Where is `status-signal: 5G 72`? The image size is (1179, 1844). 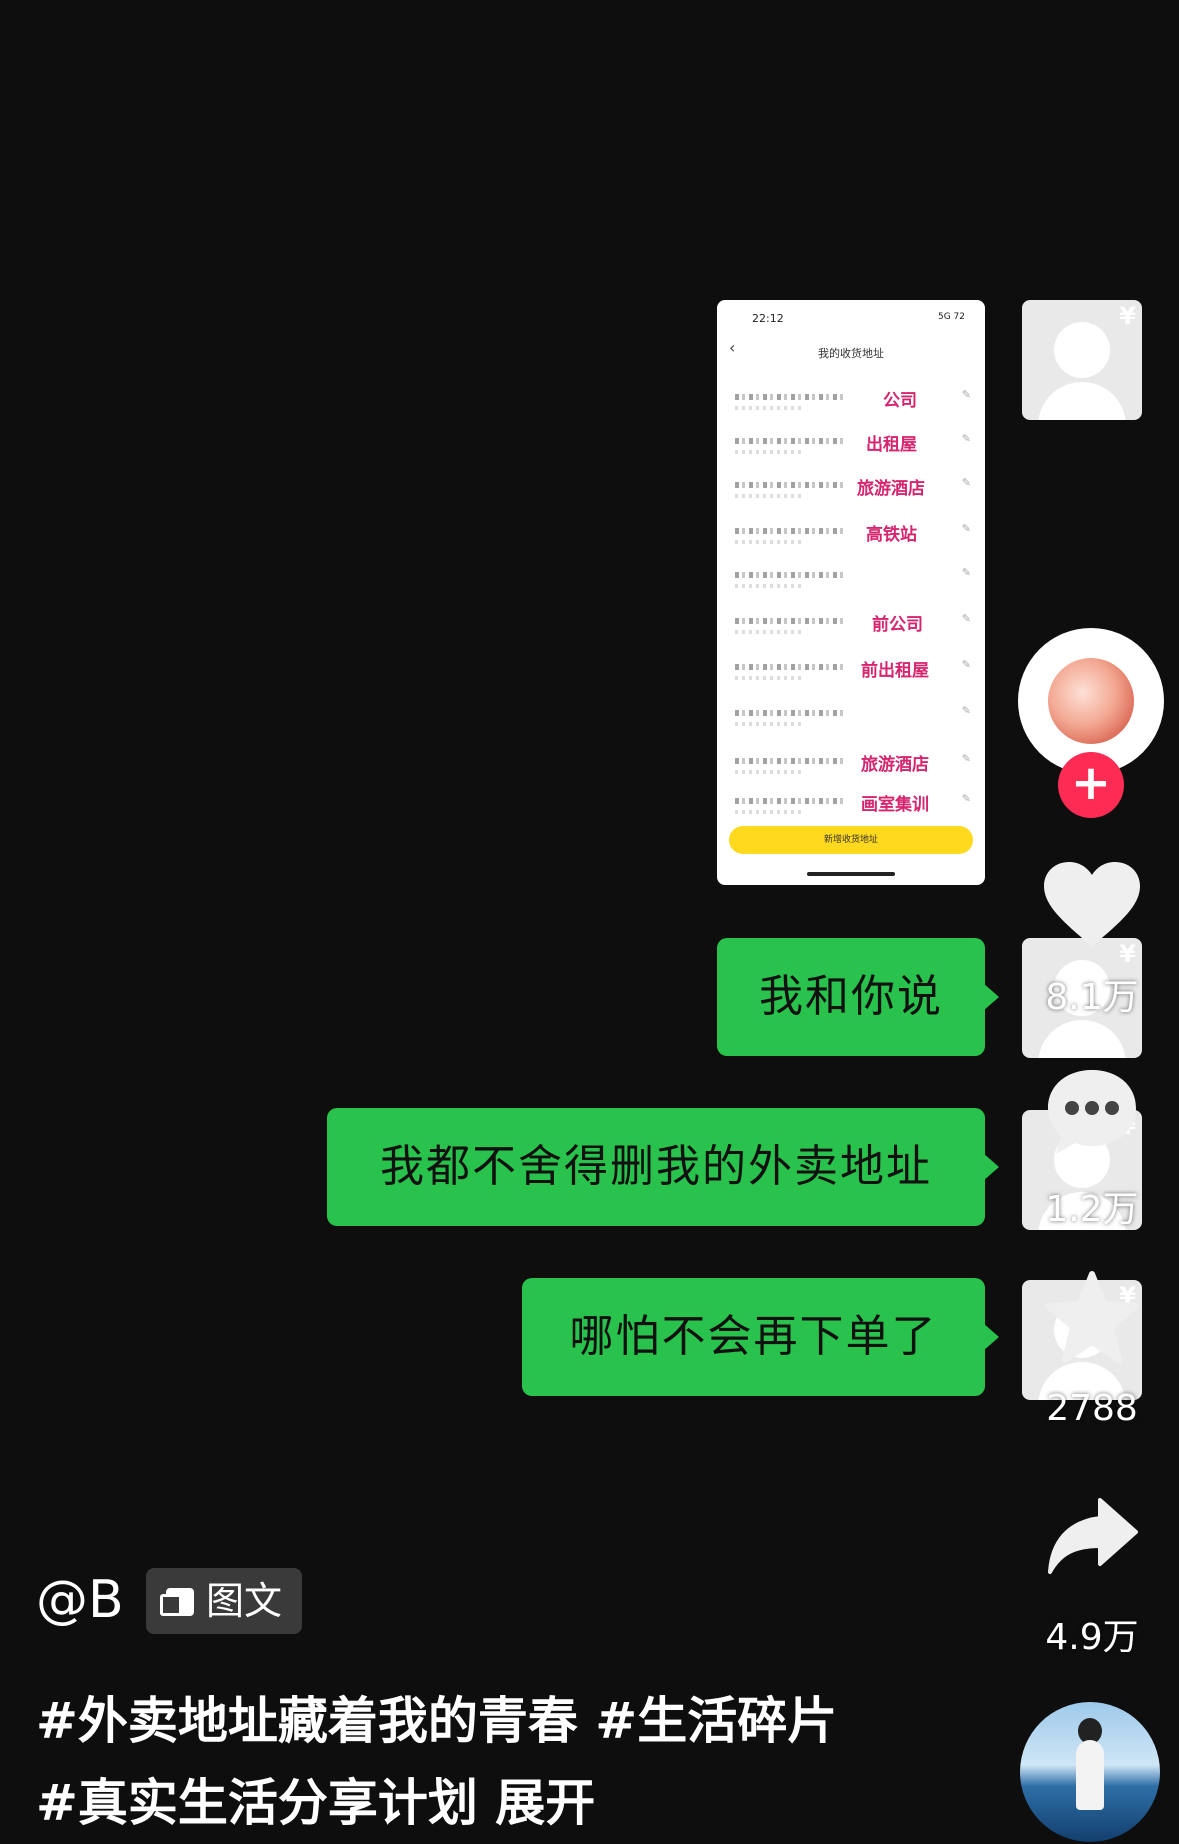 status-signal: 5G 72 is located at coordinates (951, 317).